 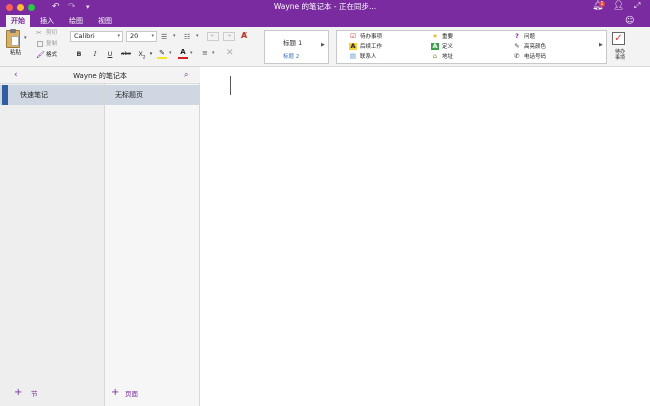 I want to click on fullscreen-icon: ⤢, so click(x=637, y=6).